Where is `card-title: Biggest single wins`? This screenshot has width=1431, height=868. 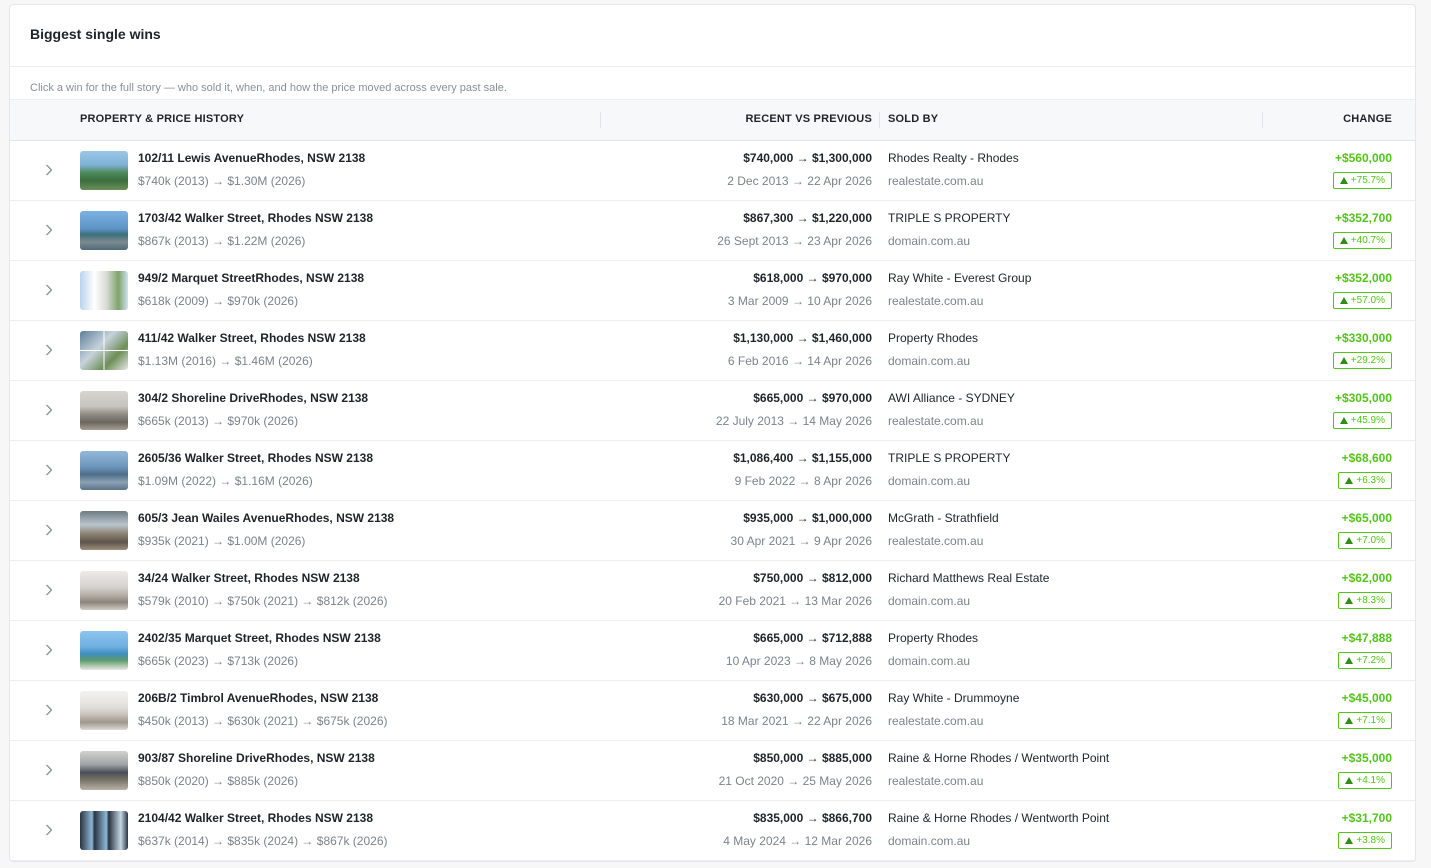
card-title: Biggest single wins is located at coordinates (712, 36).